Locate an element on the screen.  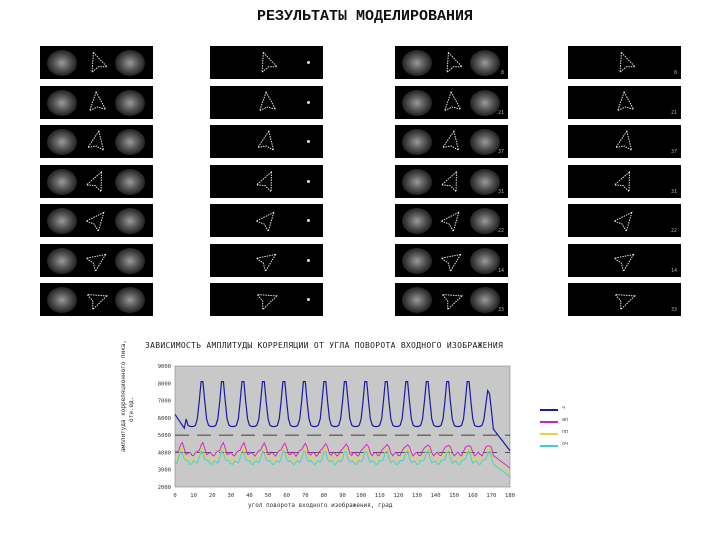
x-tick-label: 10 is located at coordinates (193, 496).